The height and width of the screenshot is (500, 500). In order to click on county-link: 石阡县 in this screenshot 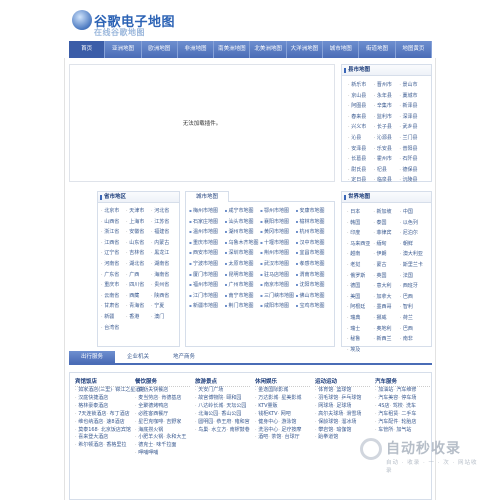, I will do `click(412, 159)`.